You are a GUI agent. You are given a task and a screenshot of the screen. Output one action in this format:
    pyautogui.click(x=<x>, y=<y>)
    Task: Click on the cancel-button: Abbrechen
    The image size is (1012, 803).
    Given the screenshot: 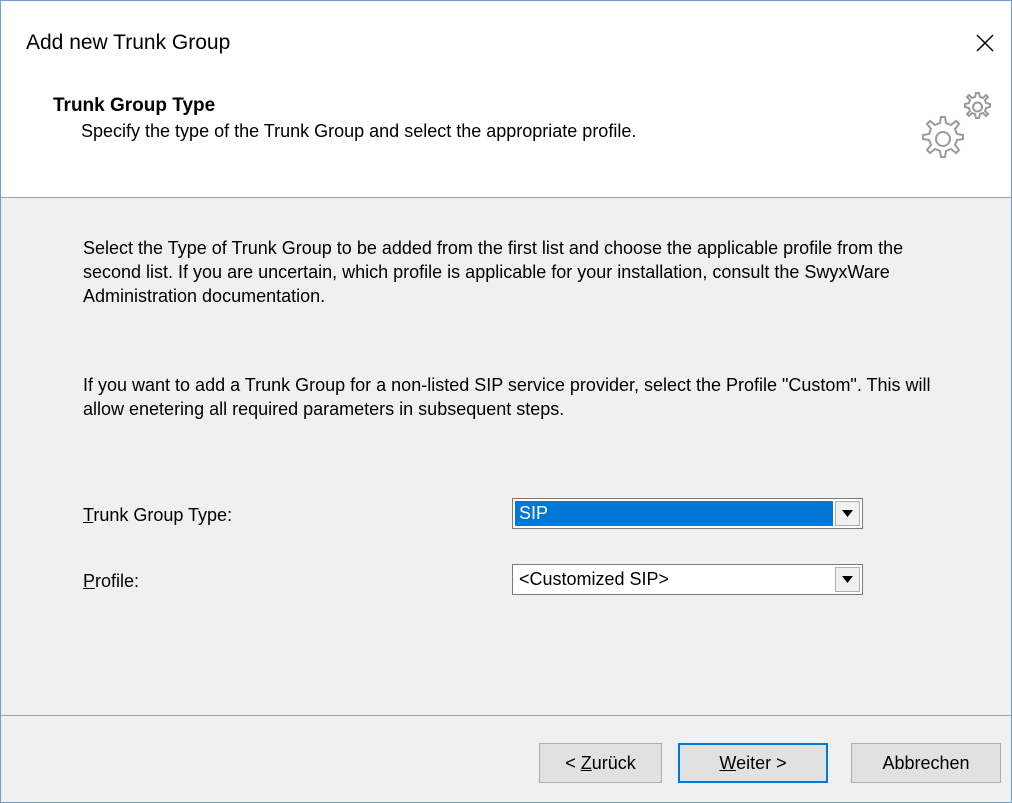 What is the action you would take?
    pyautogui.click(x=926, y=763)
    